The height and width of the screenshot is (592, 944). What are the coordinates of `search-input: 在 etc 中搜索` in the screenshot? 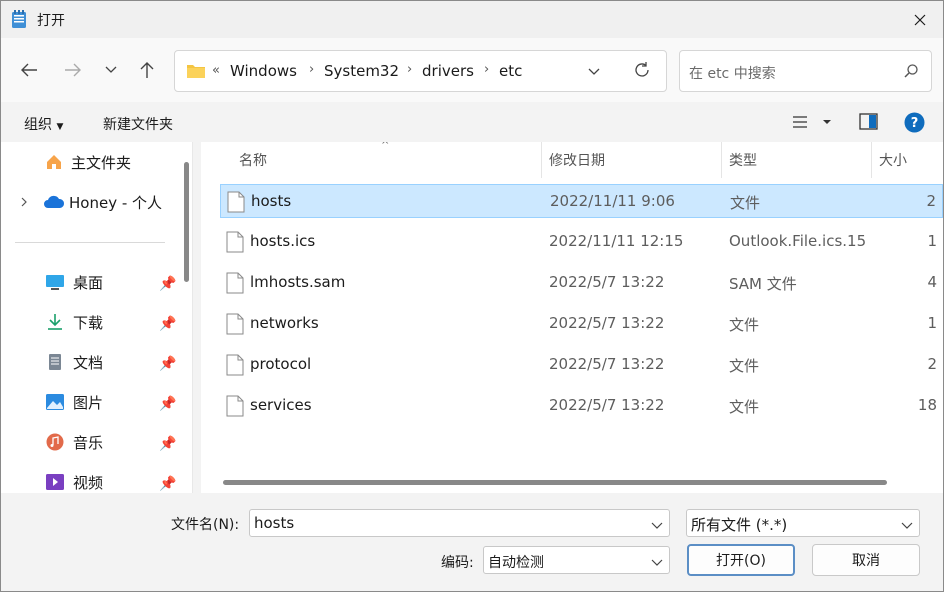 It's located at (805, 71).